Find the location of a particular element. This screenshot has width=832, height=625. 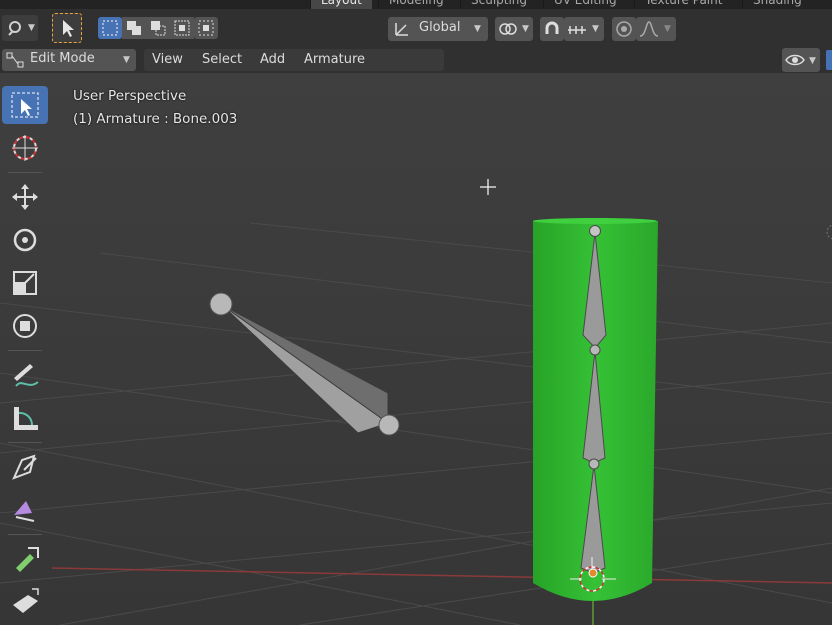

snap-target-dropdown: ▼ is located at coordinates (584, 29).